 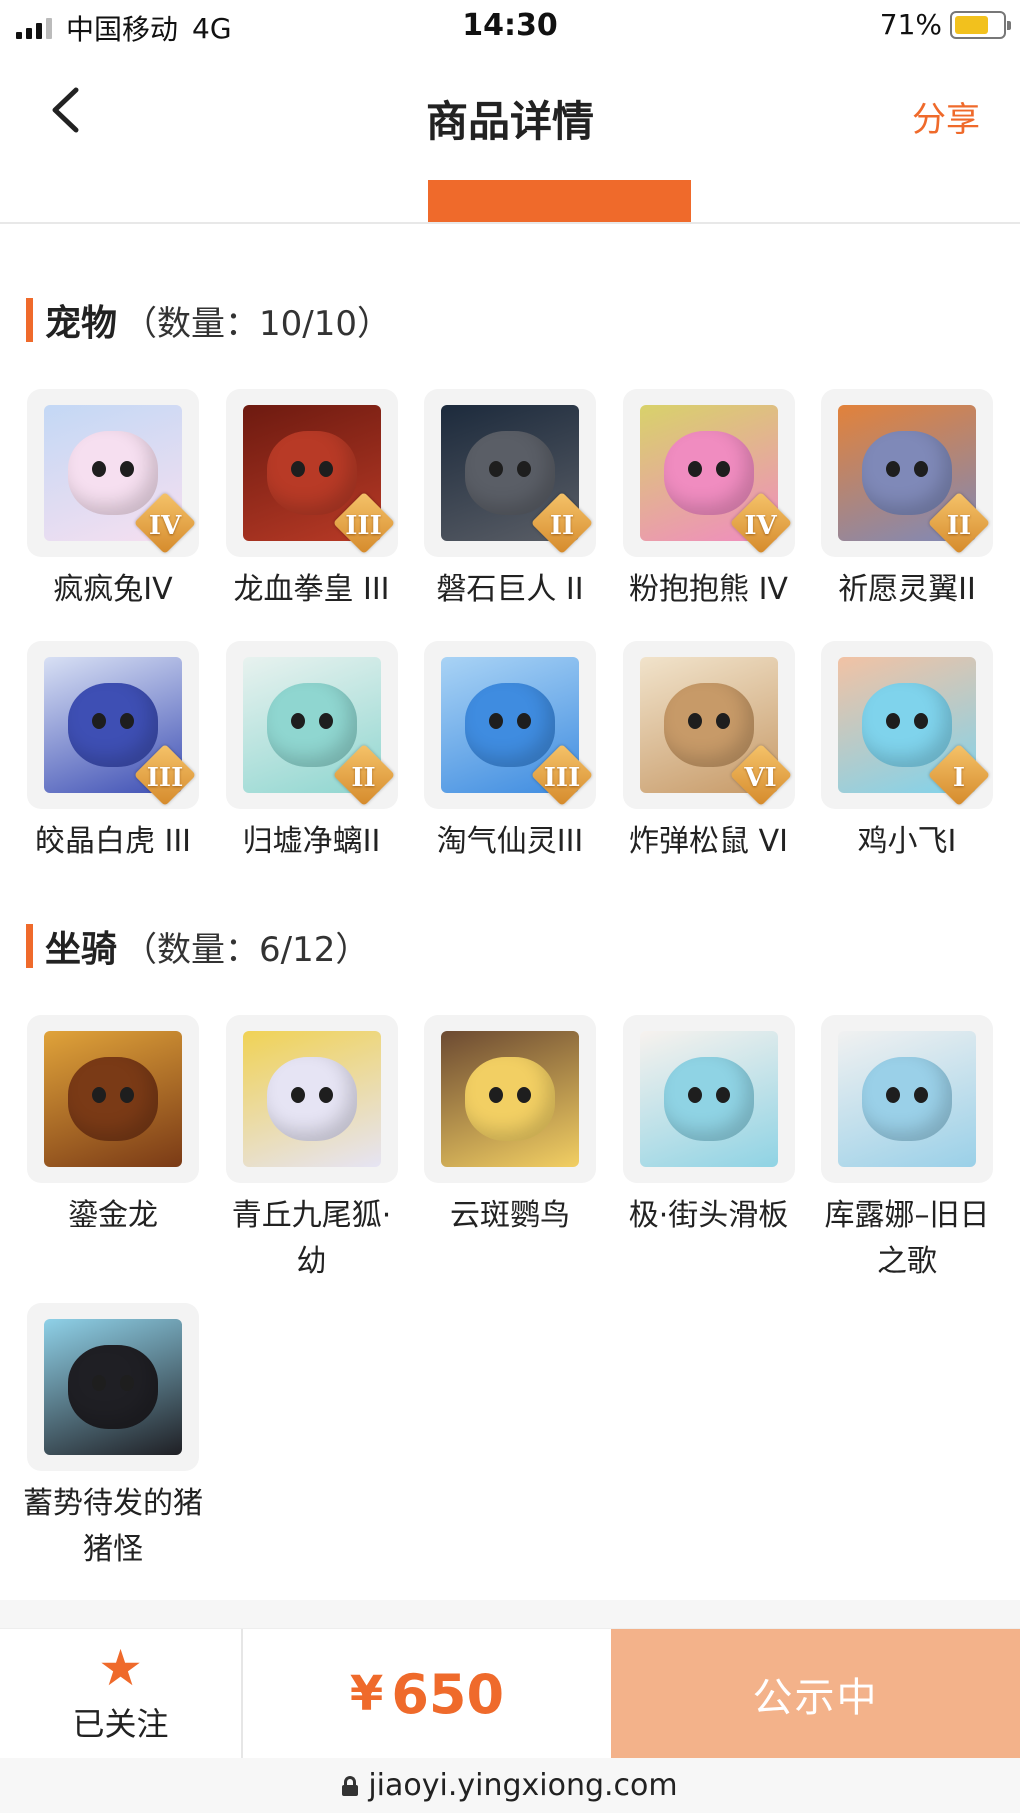 I want to click on grid-item: II 归墟净螭II, so click(x=311, y=753).